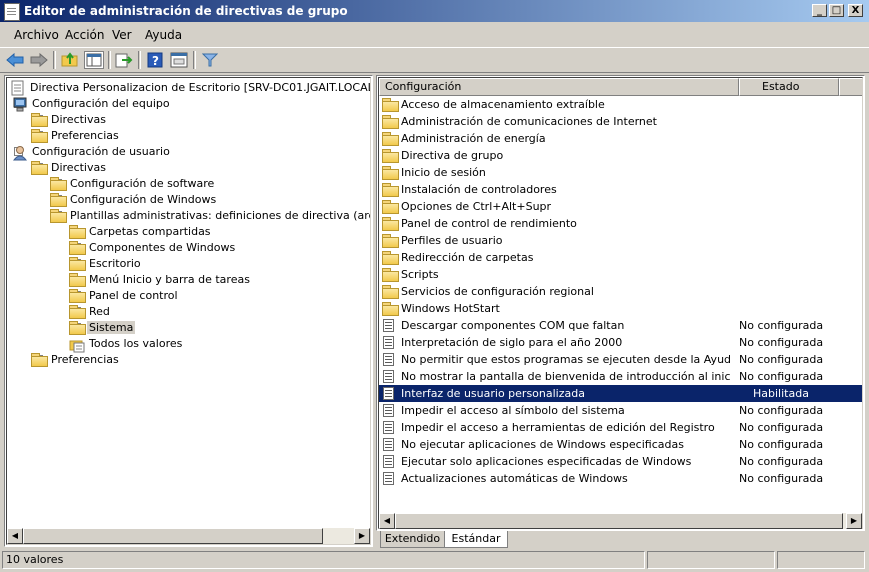 This screenshot has height=572, width=869. What do you see at coordinates (70, 60) in the screenshot?
I see `up-folder-icon` at bounding box center [70, 60].